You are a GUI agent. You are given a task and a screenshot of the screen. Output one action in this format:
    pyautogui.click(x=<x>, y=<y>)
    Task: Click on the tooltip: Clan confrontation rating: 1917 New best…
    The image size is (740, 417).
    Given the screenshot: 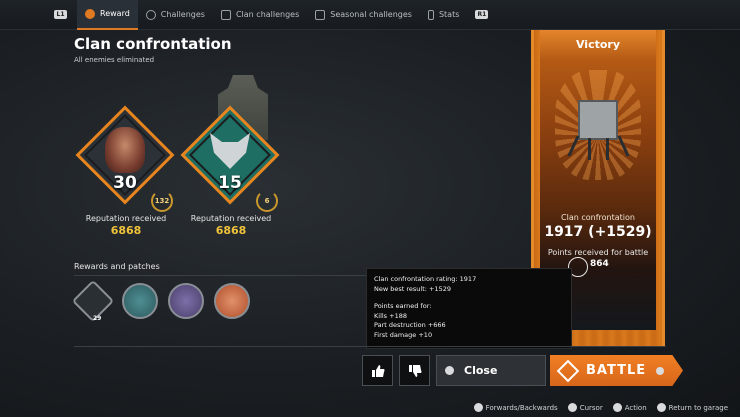 What is the action you would take?
    pyautogui.click(x=469, y=308)
    